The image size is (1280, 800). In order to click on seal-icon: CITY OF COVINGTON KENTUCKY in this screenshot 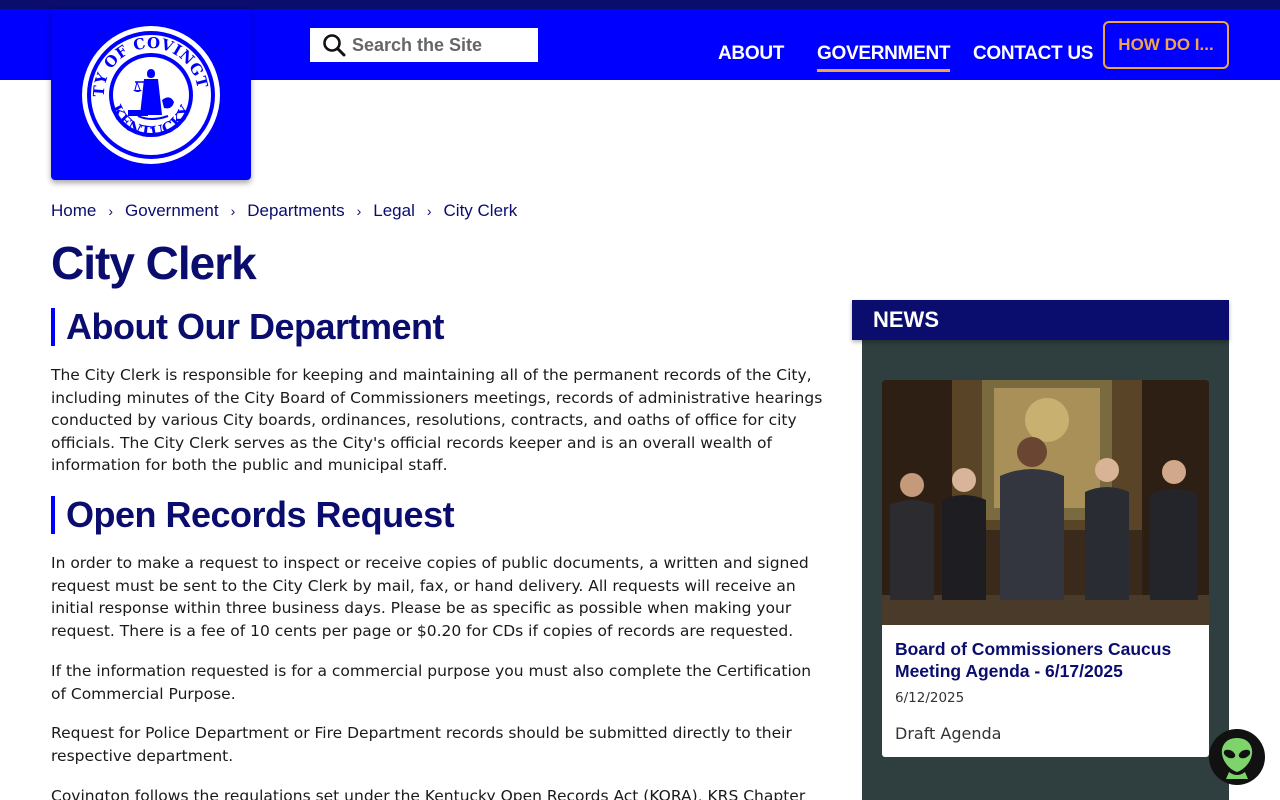, I will do `click(150, 94)`.